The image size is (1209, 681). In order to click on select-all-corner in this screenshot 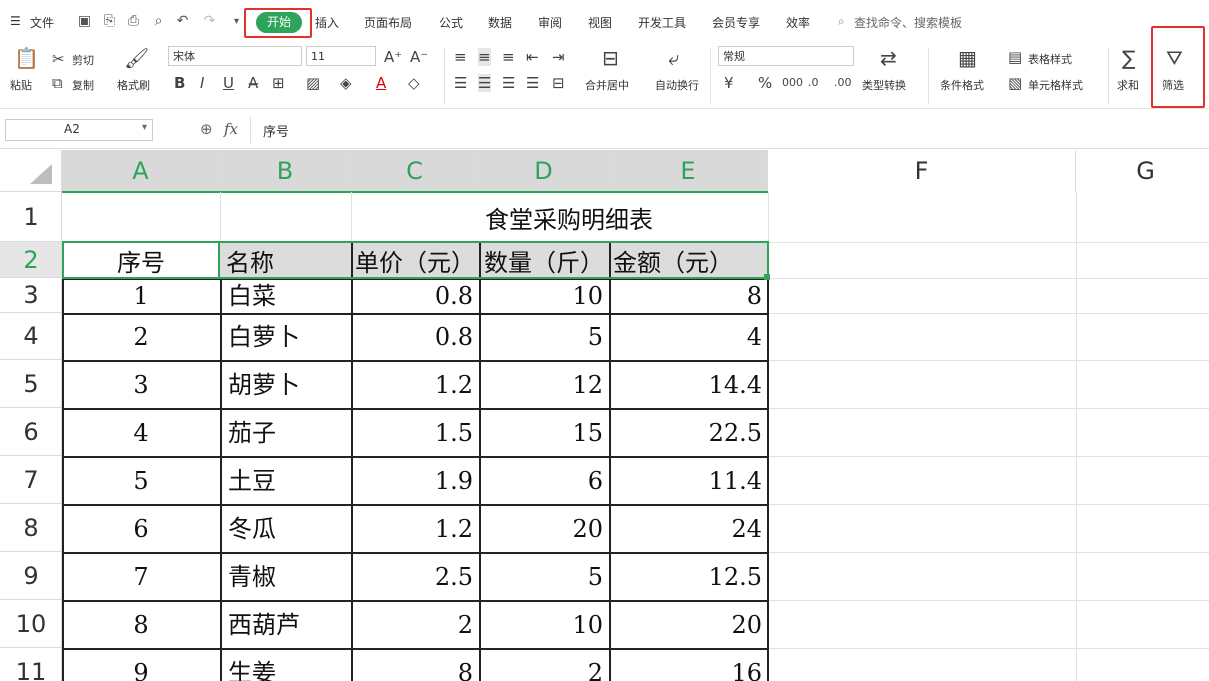, I will do `click(31, 171)`.